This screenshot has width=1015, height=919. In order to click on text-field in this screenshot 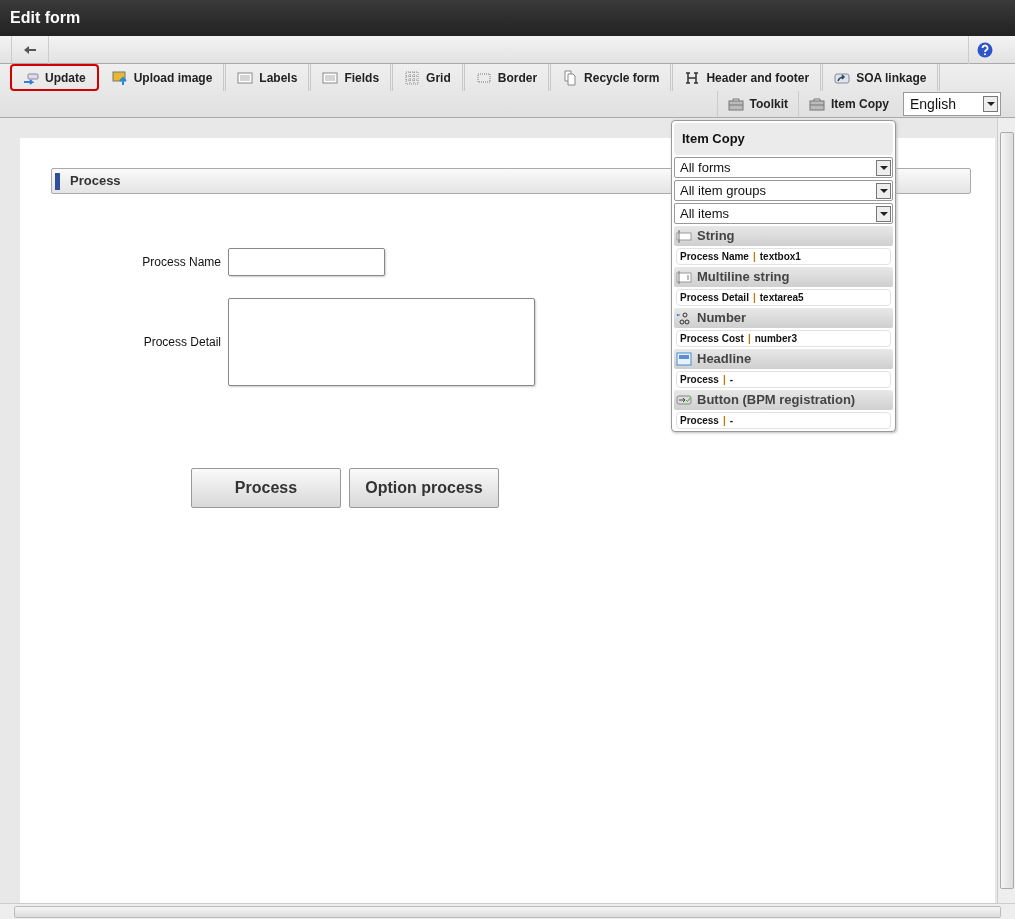, I will do `click(306, 262)`.